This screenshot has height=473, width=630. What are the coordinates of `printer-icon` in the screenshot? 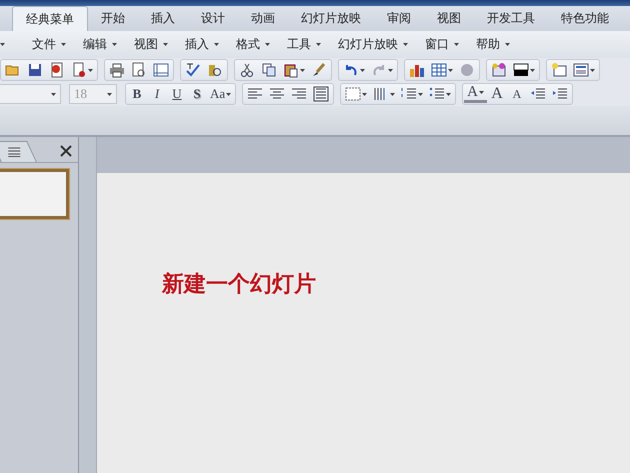 It's located at (117, 70).